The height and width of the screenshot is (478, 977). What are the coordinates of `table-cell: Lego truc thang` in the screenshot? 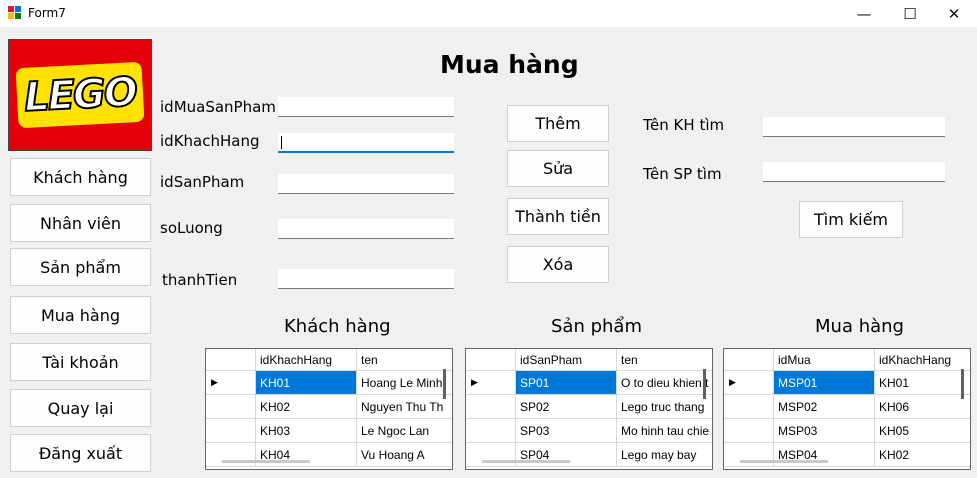 It's located at (664, 407).